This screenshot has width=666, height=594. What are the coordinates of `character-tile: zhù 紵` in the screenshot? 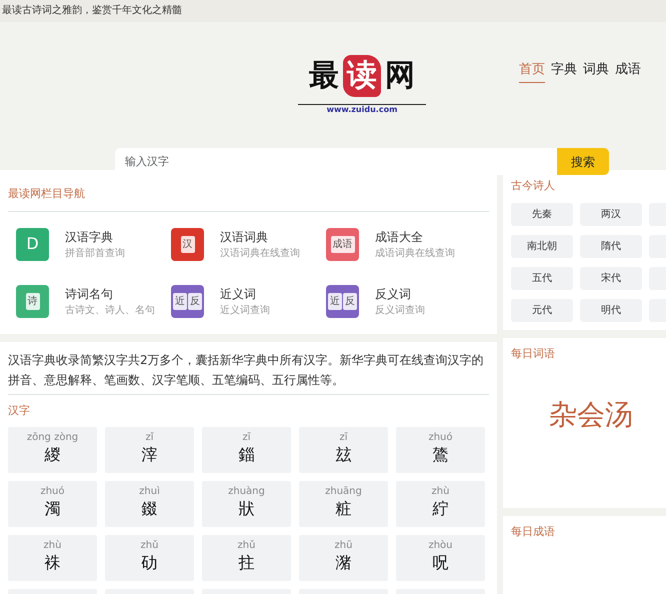 It's located at (440, 504).